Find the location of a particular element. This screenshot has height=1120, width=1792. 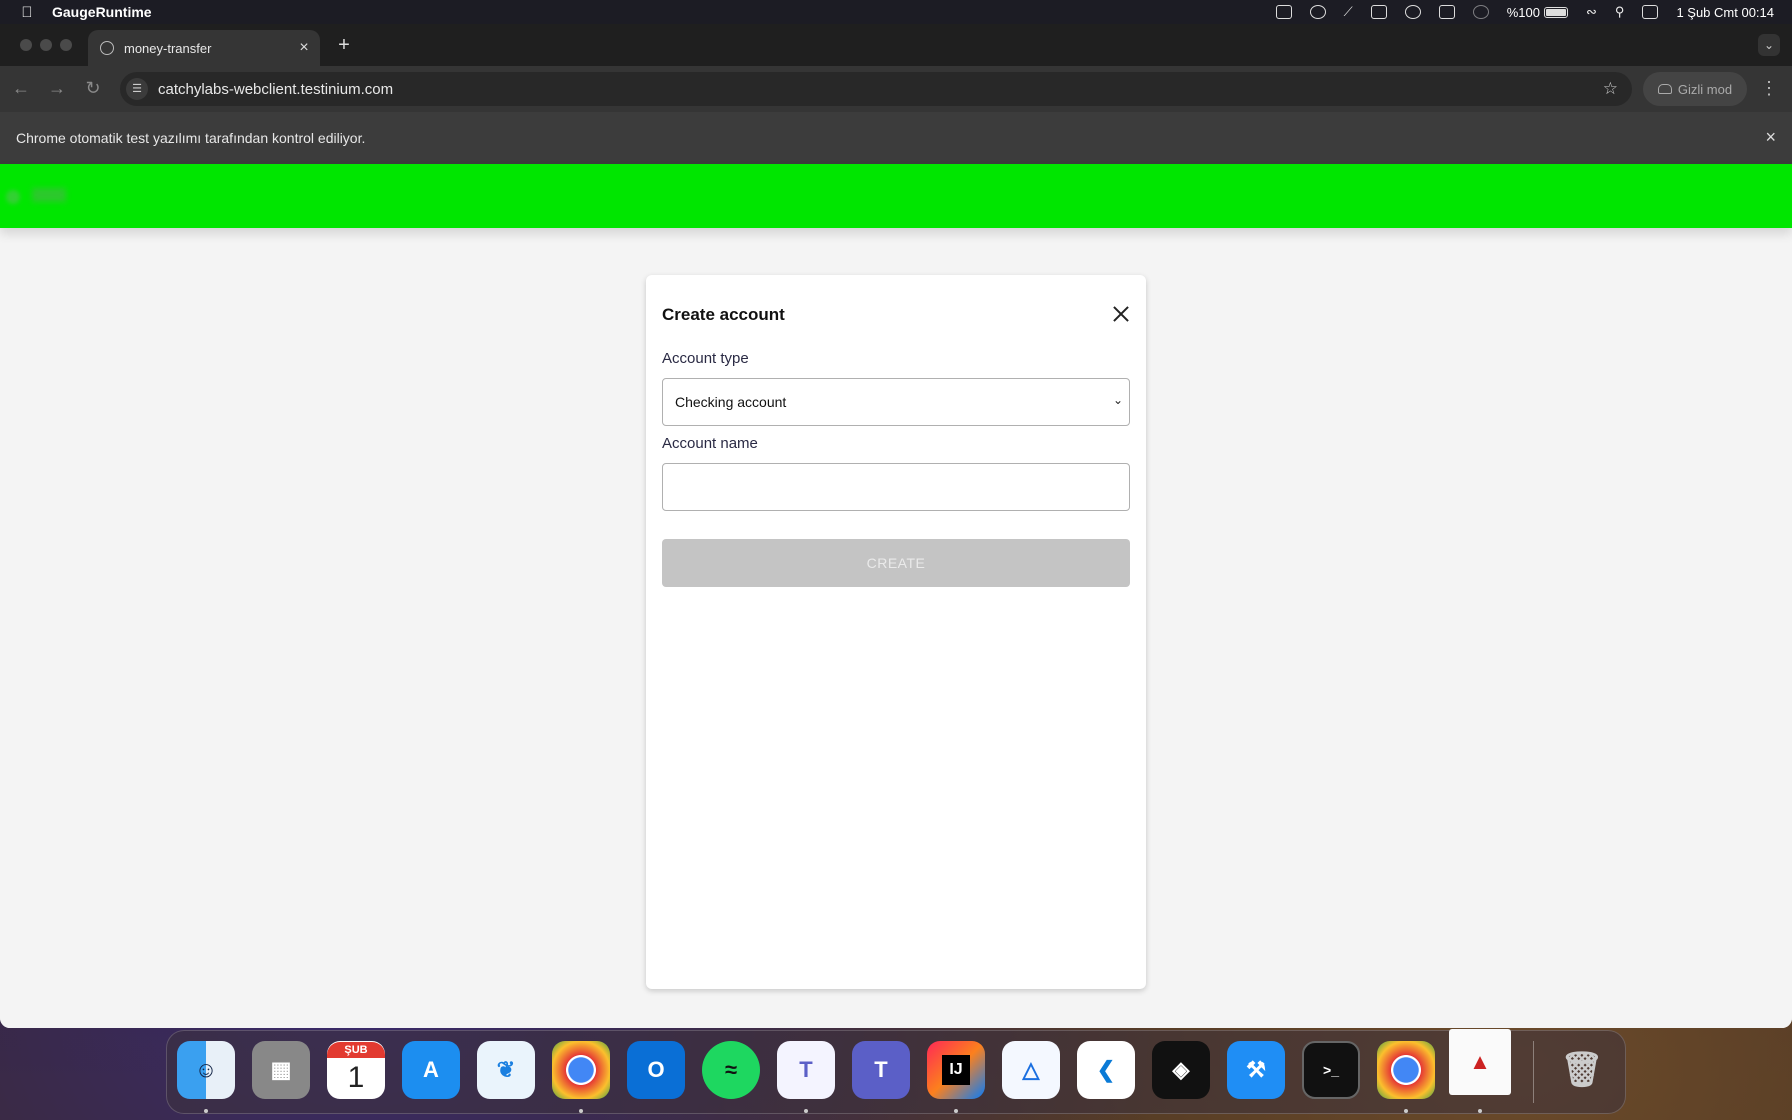

xcode-icon: ⚒ is located at coordinates (1256, 1070).